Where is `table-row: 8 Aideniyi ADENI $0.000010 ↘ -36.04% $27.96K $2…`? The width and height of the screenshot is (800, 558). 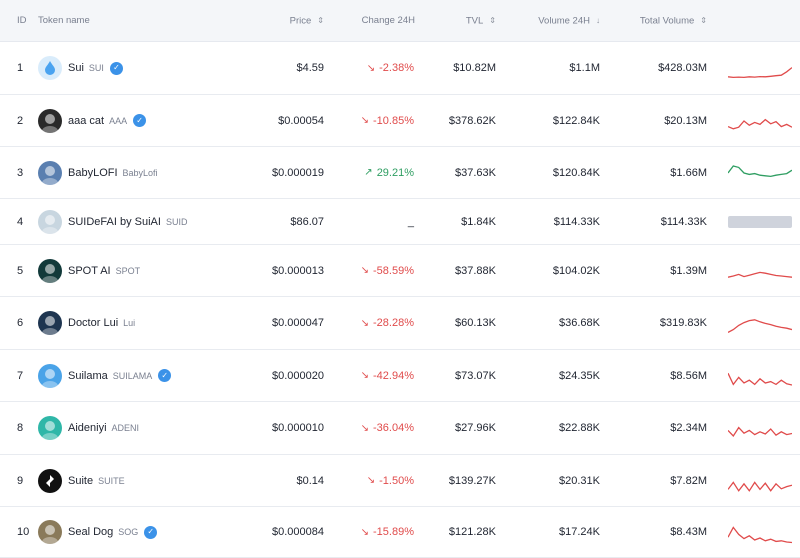 table-row: 8 Aideniyi ADENI $0.000010 ↘ -36.04% $27.96K $2… is located at coordinates (400, 428).